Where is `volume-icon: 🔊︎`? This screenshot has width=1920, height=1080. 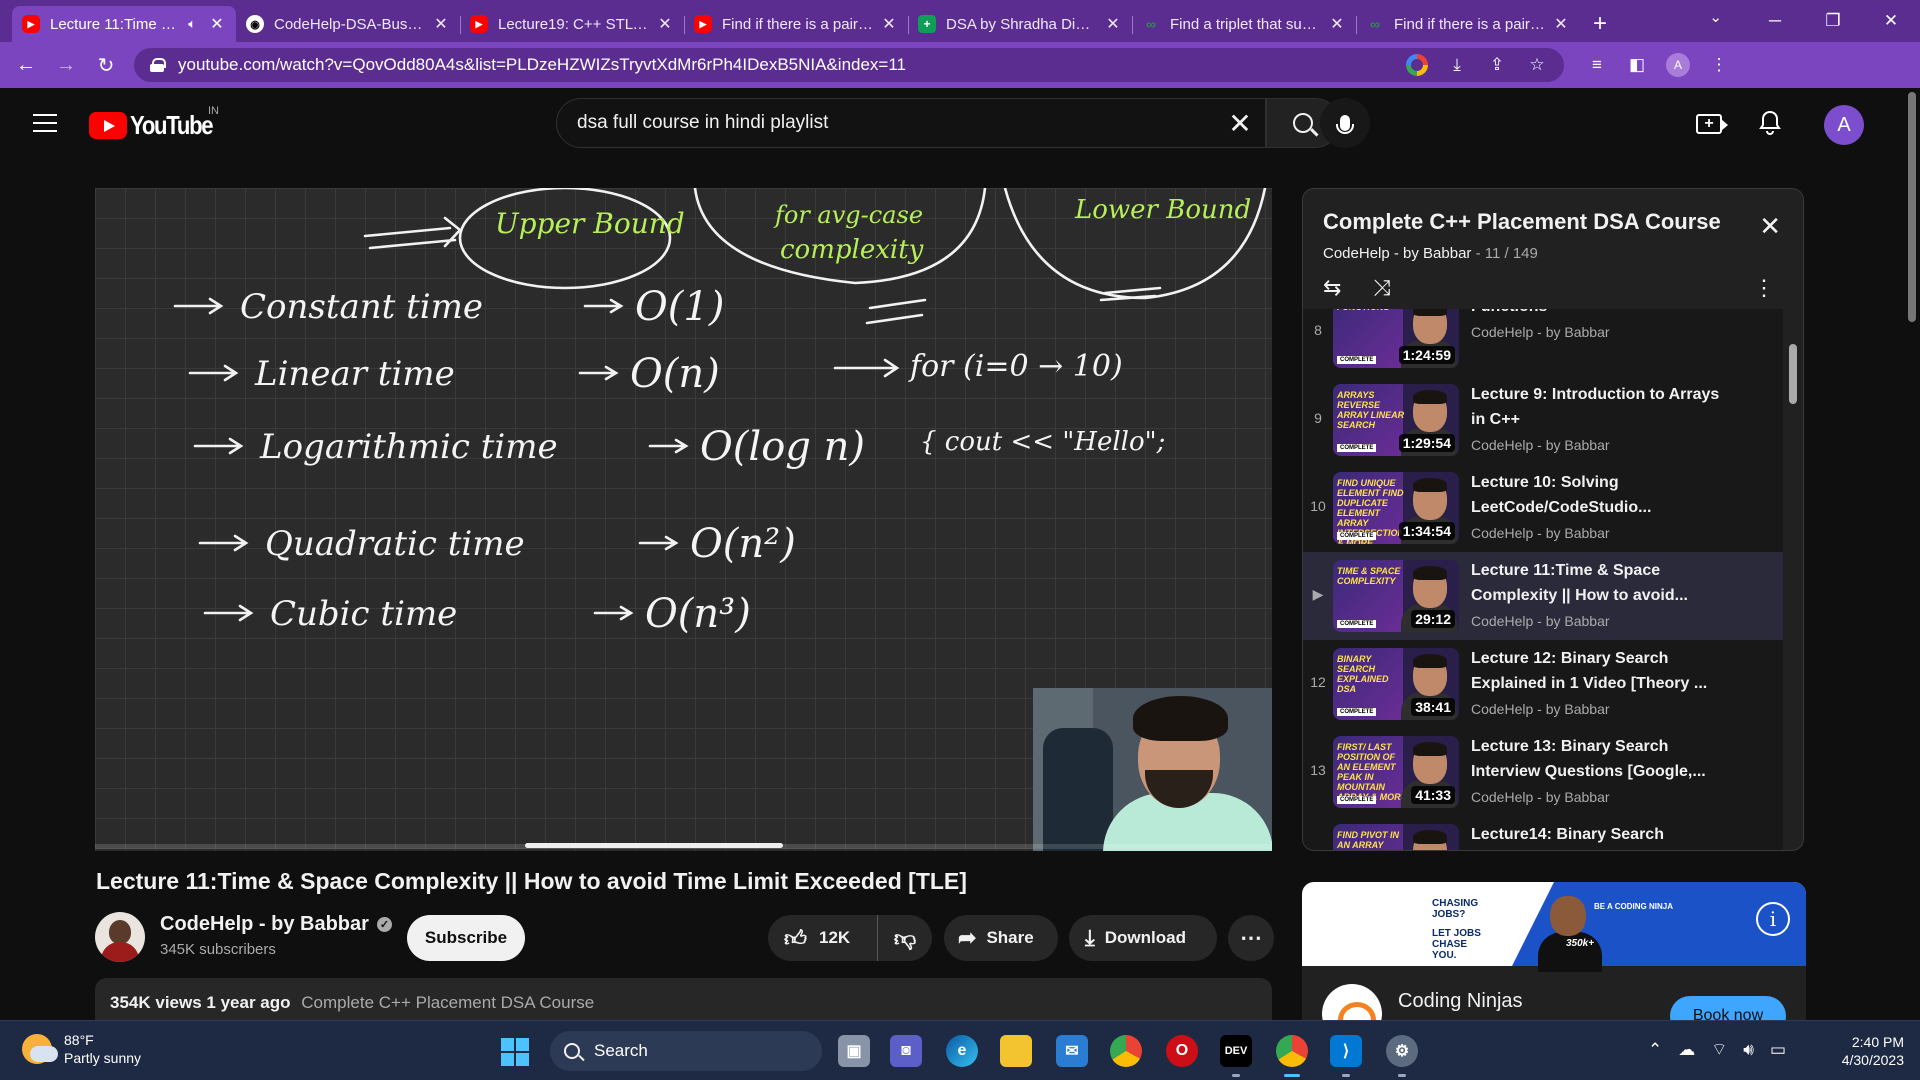
volume-icon: 🔊︎ is located at coordinates (1748, 1050).